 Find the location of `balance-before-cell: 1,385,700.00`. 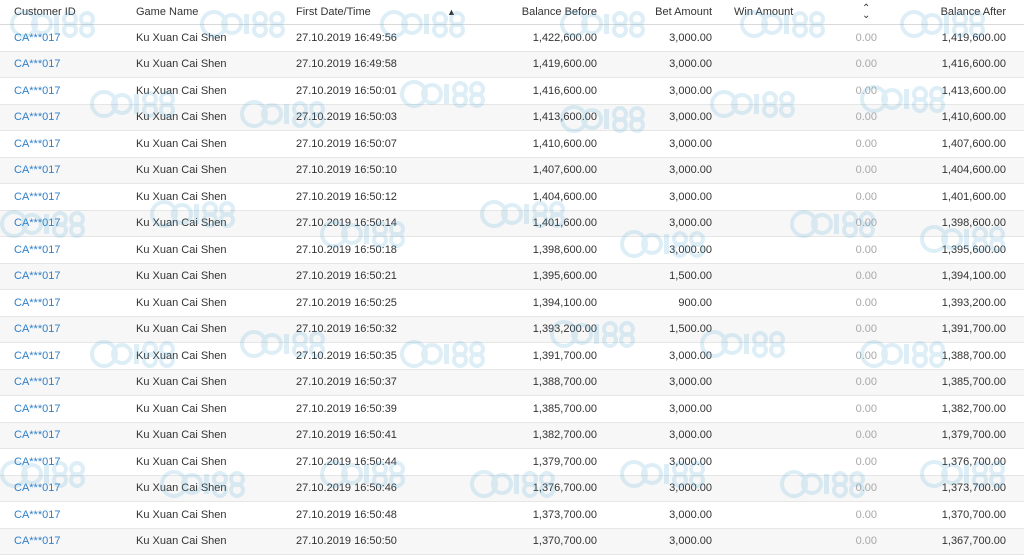

balance-before-cell: 1,385,700.00 is located at coordinates (518, 409).